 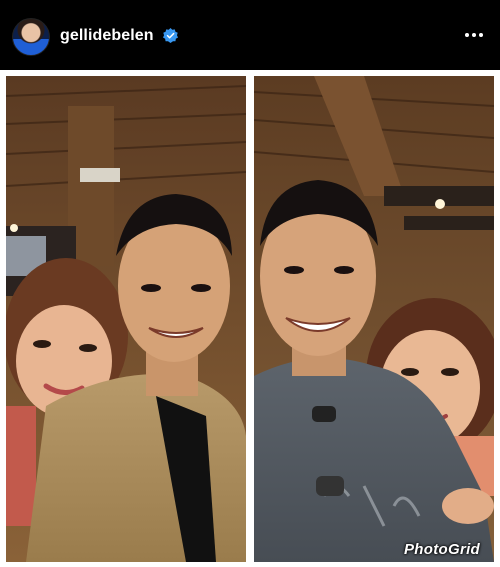 I want to click on watermark-text: PhotoGrid, so click(x=442, y=549).